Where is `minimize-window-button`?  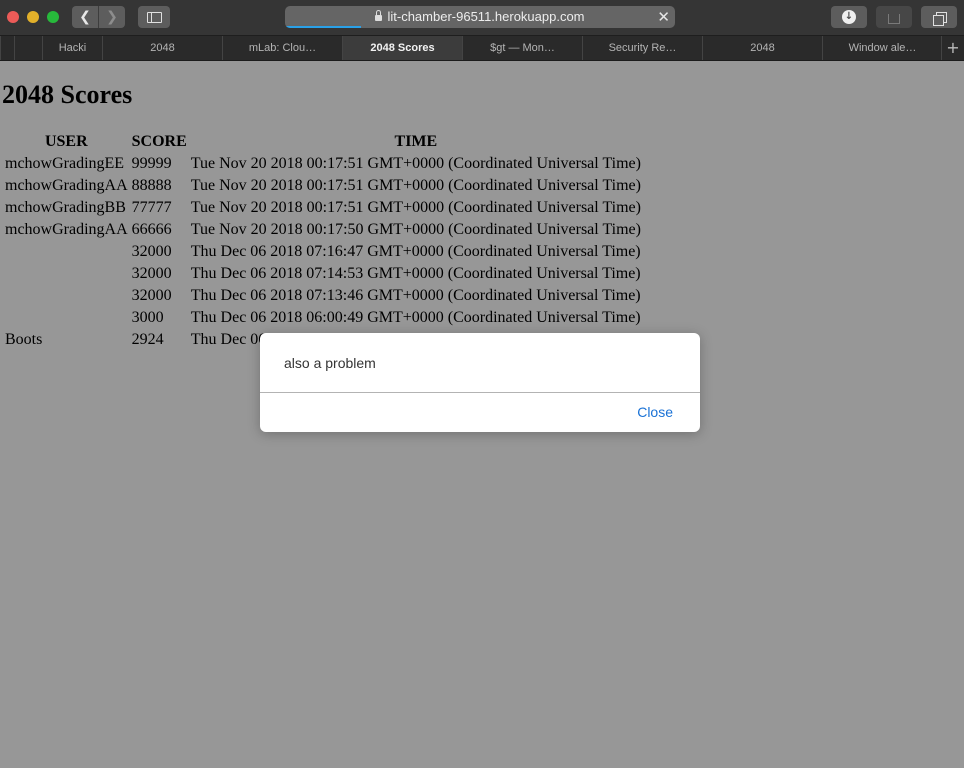
minimize-window-button is located at coordinates (33, 17).